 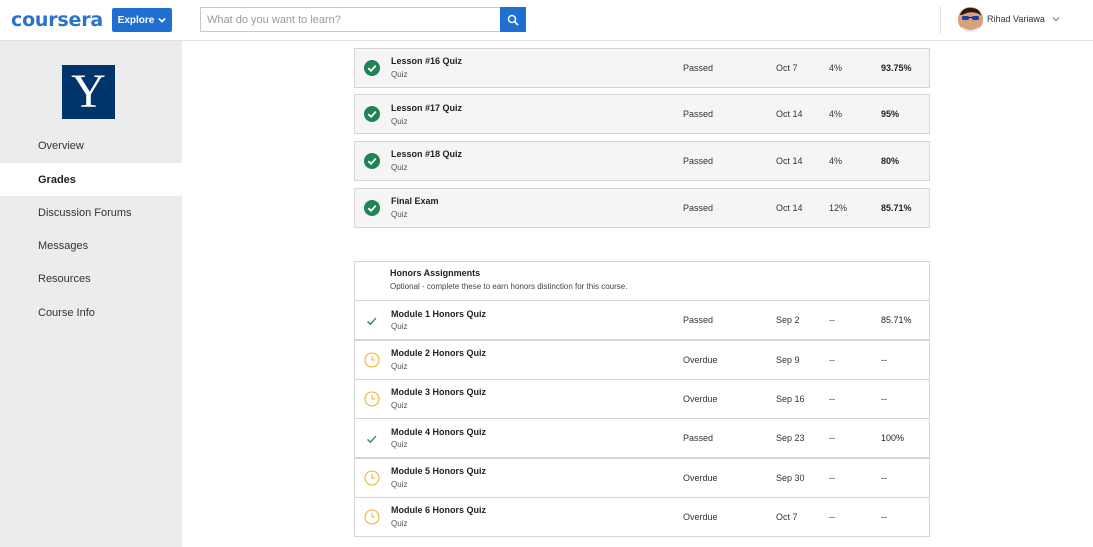 I want to click on assignment-due: Sep 30, so click(x=790, y=478).